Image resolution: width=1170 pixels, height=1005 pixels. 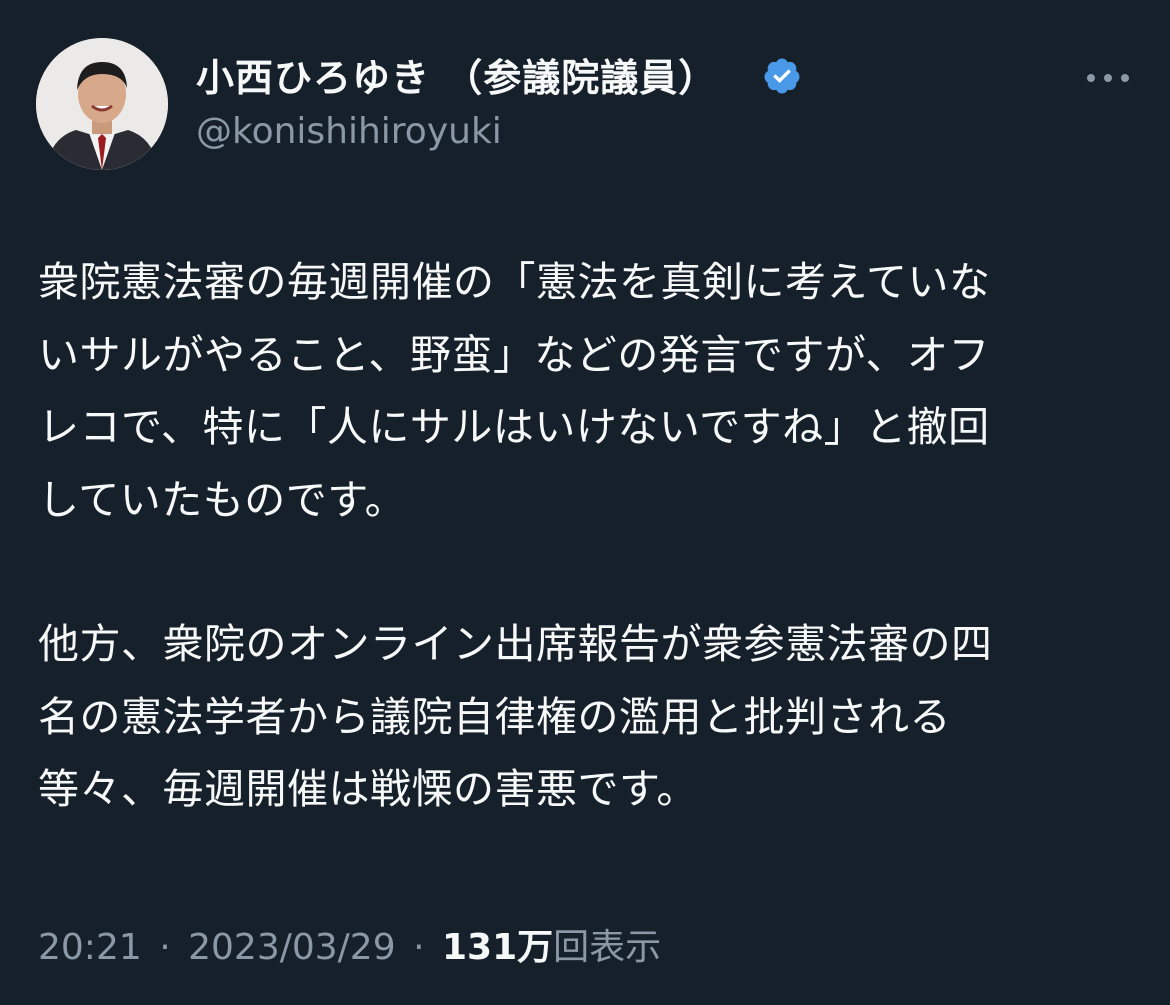 I want to click on author-handle: @konishihiroyuki, so click(x=349, y=132).